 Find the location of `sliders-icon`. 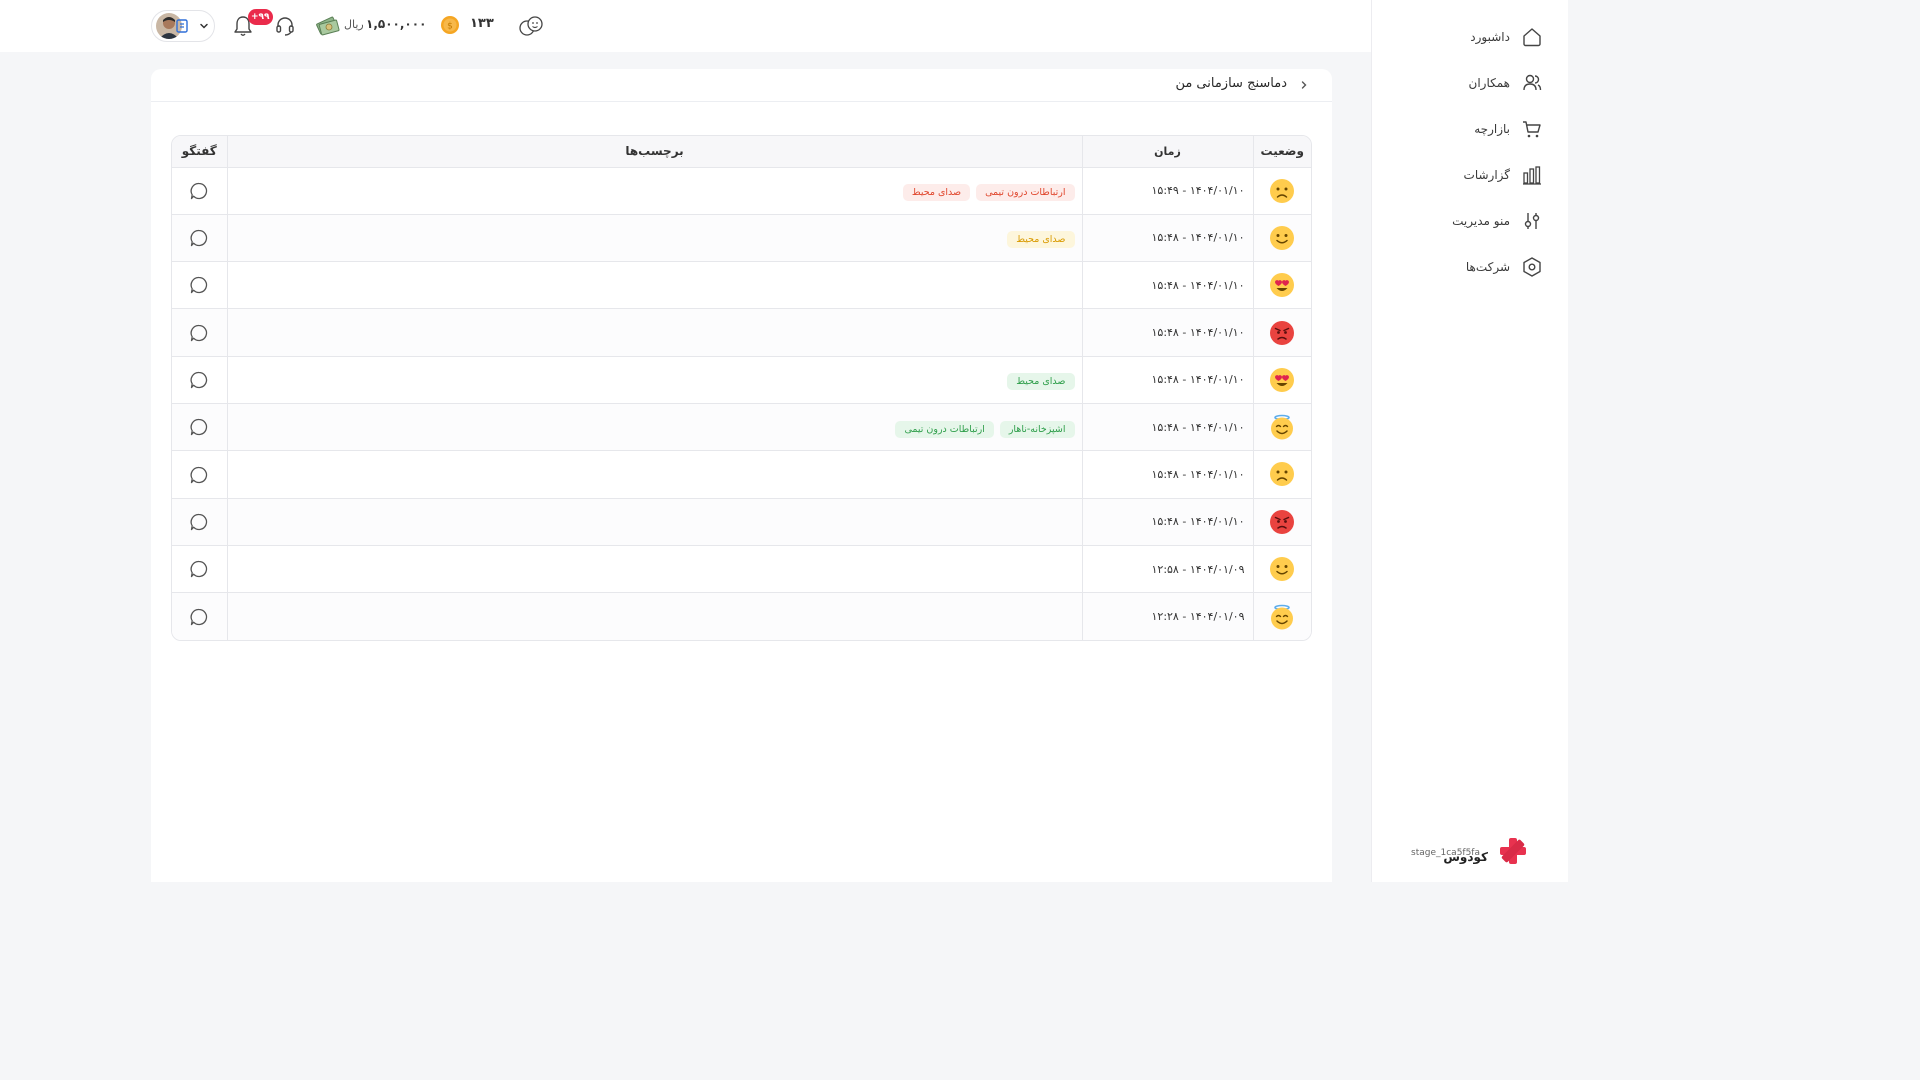

sliders-icon is located at coordinates (1532, 221).